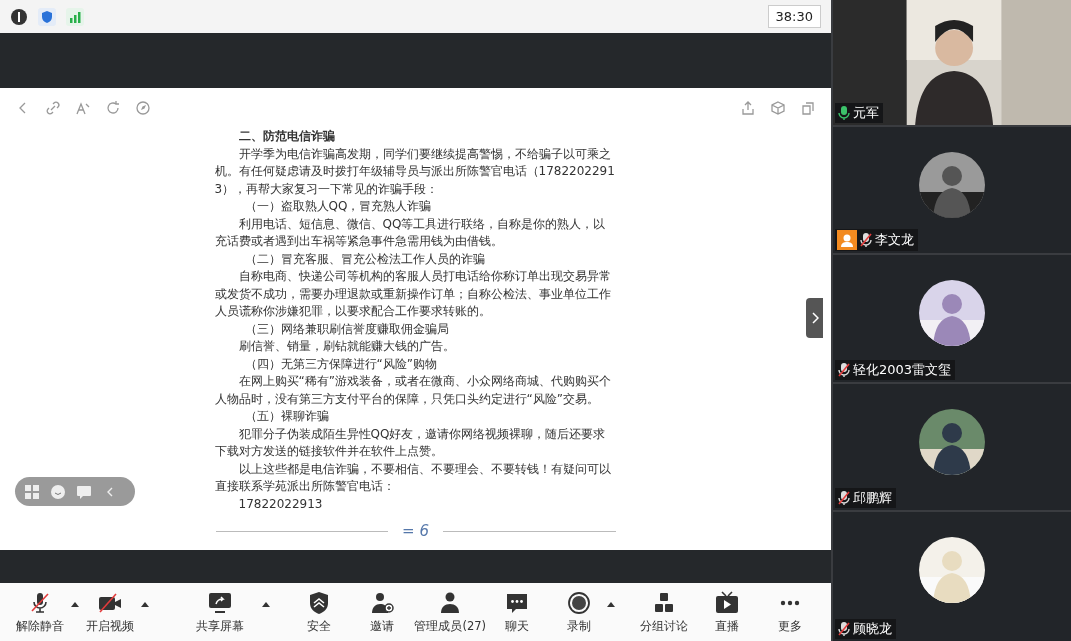 The height and width of the screenshot is (641, 1071). Describe the element at coordinates (517, 612) in the screenshot. I see `toolbar-button: 聊天` at that location.